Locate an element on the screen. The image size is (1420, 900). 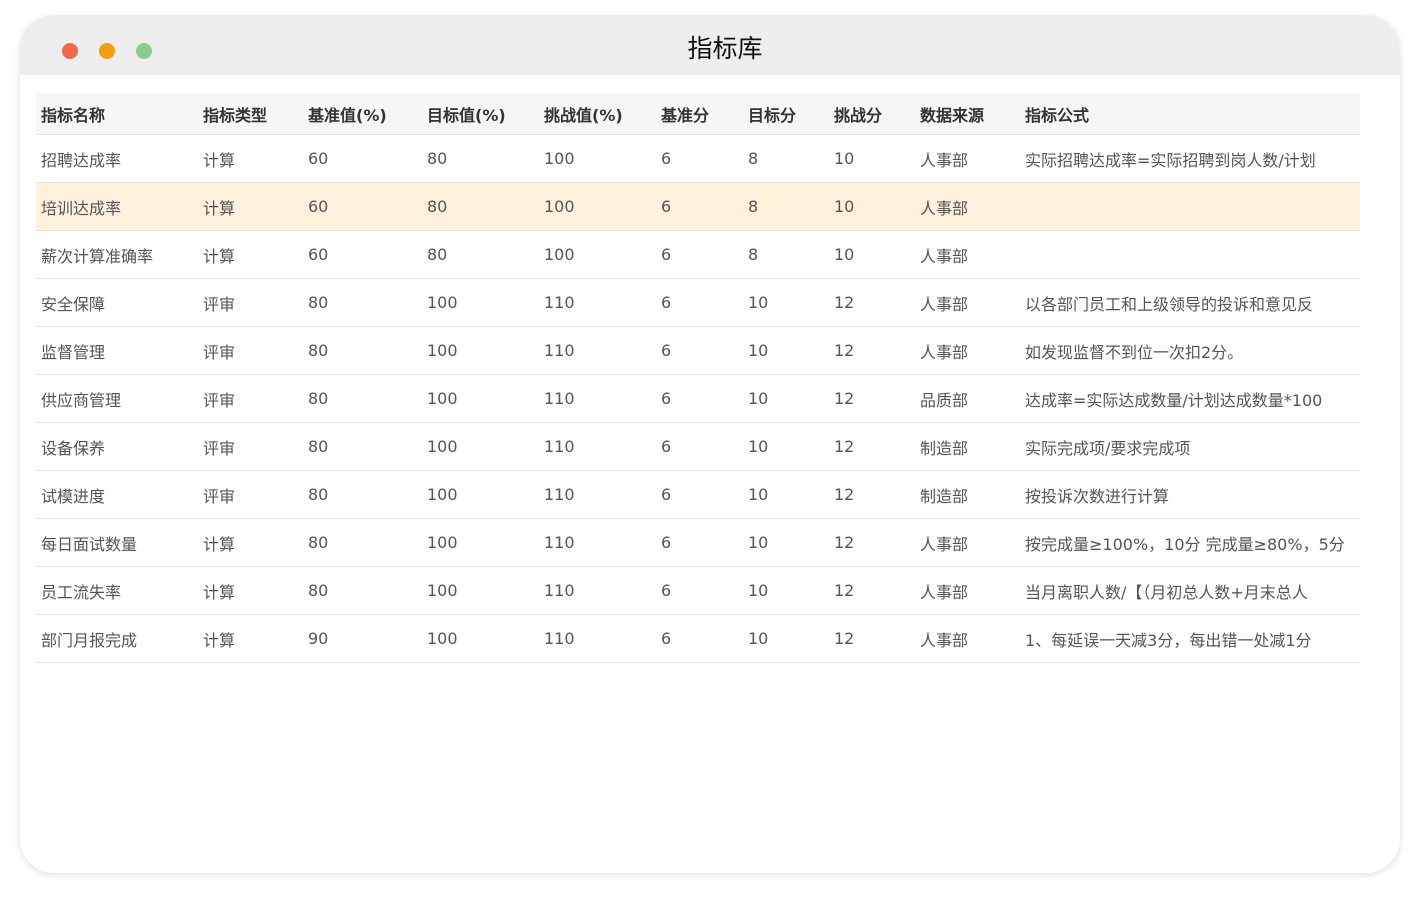
header-indicator-name: 指标名称 is located at coordinates (117, 114).